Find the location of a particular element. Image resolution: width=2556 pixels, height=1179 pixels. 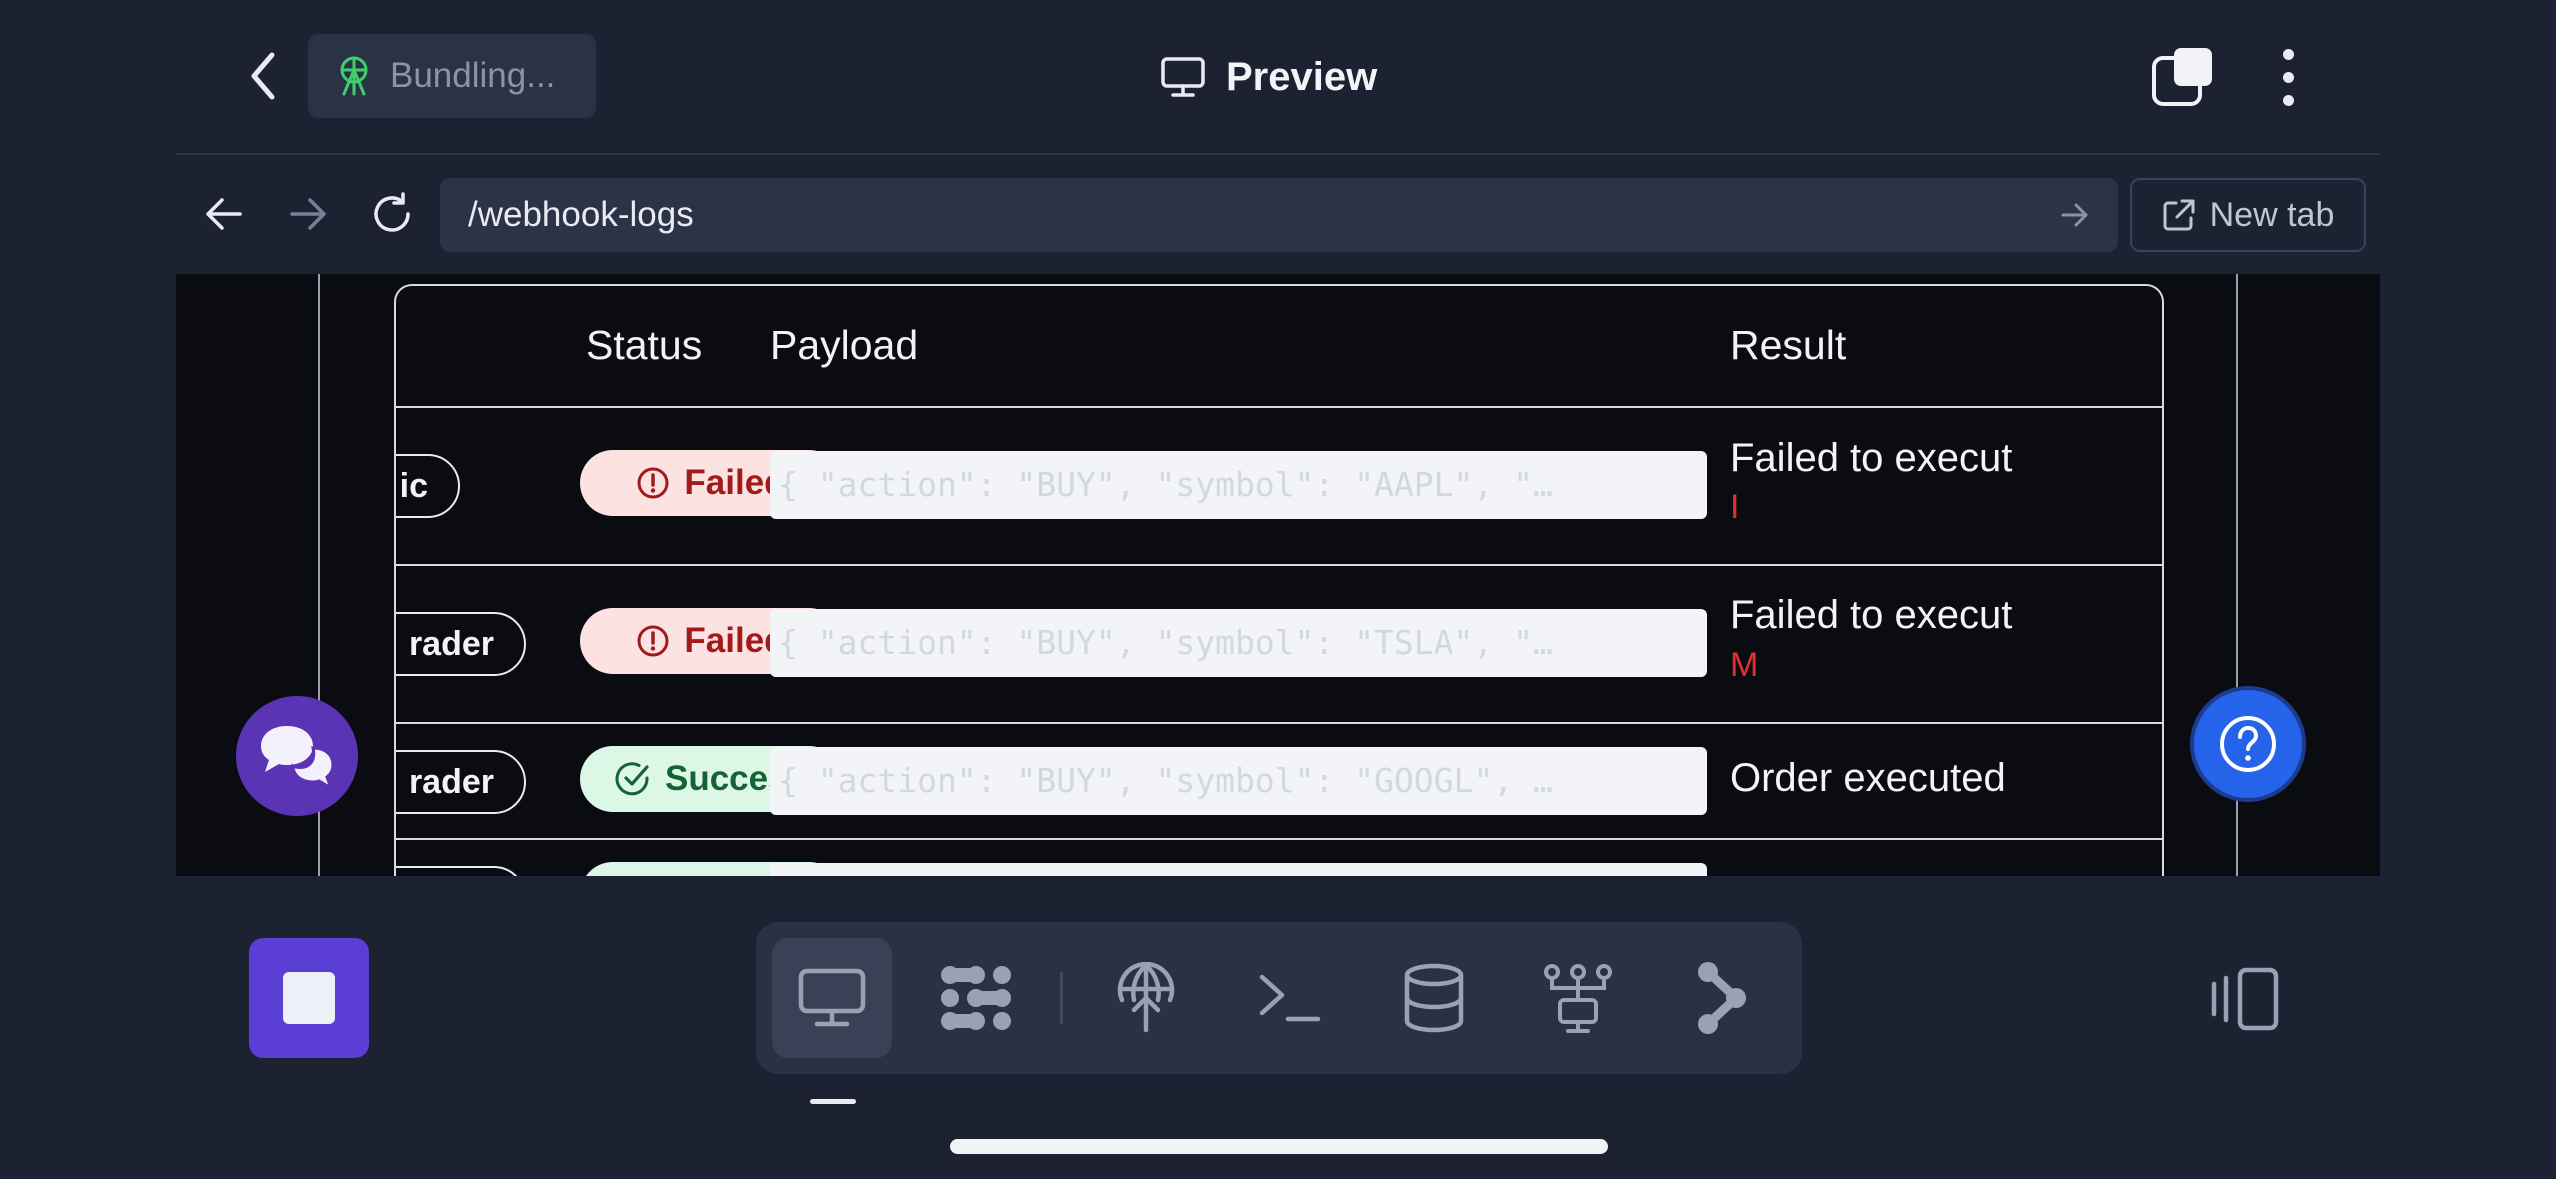

page-title: Preview is located at coordinates (1268, 77).